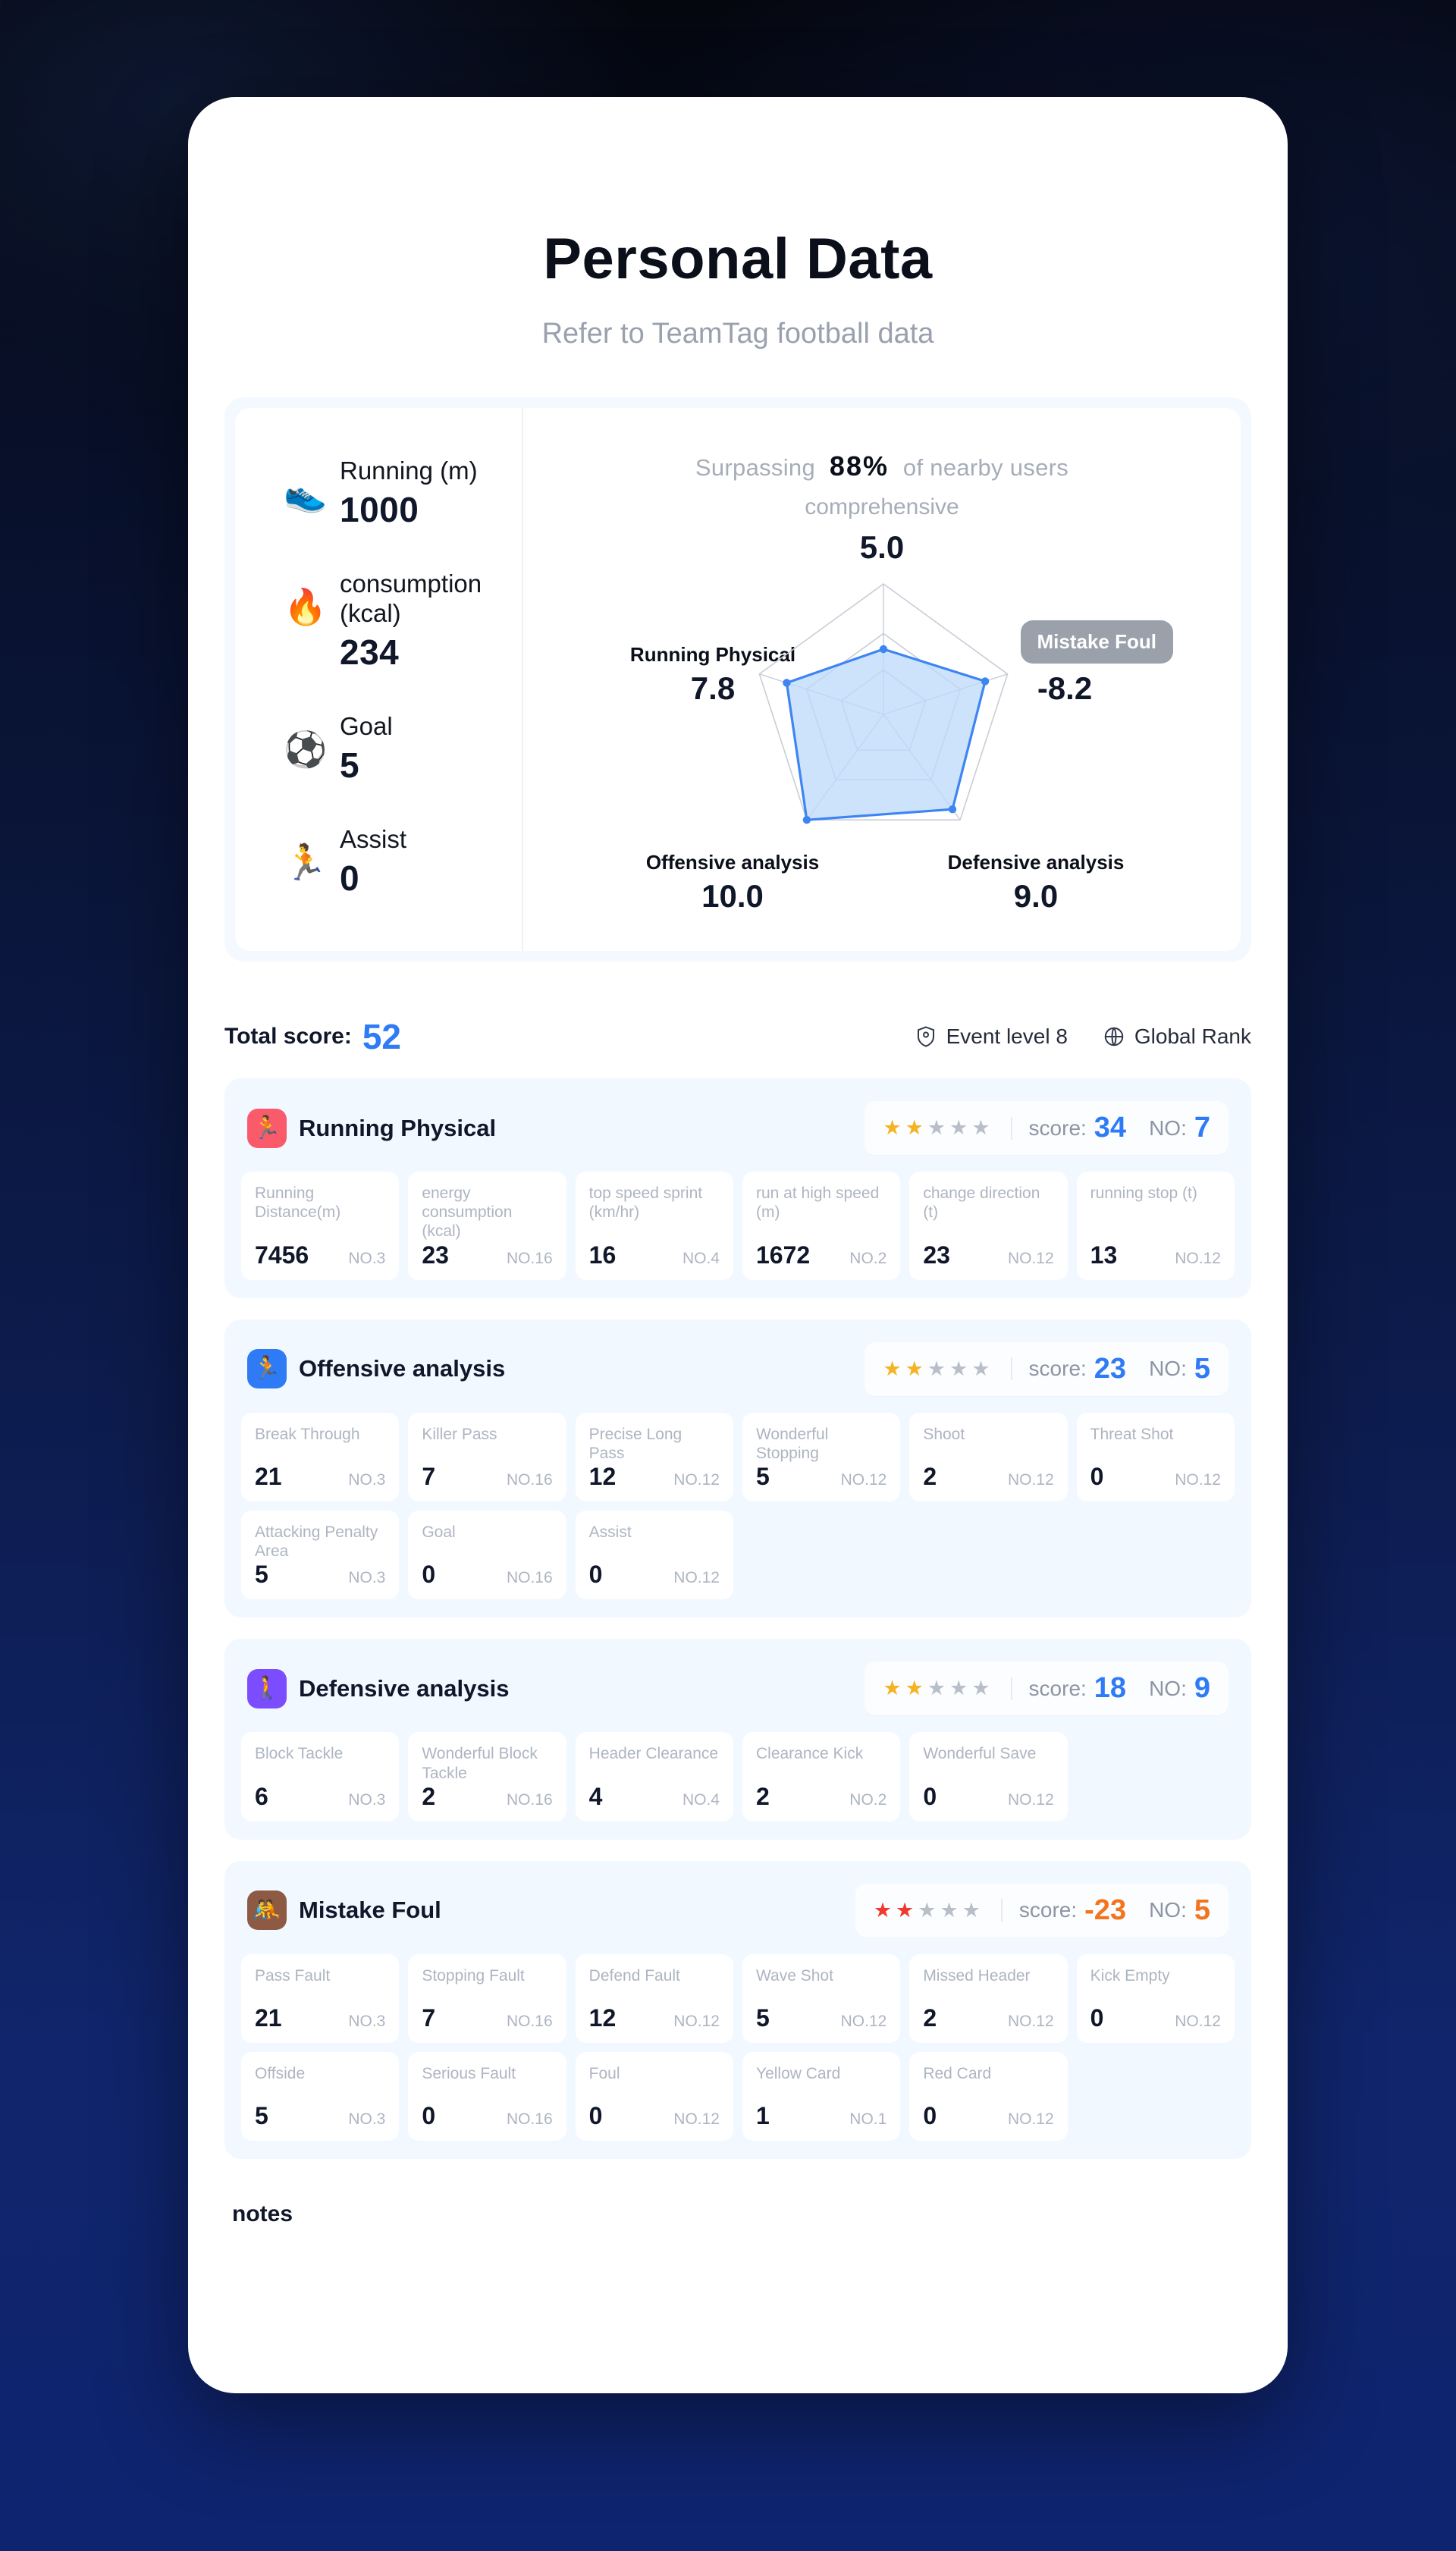 This screenshot has height=2551, width=1456. I want to click on metric-cell: Kick Empty 0 NO.12, so click(1155, 1998).